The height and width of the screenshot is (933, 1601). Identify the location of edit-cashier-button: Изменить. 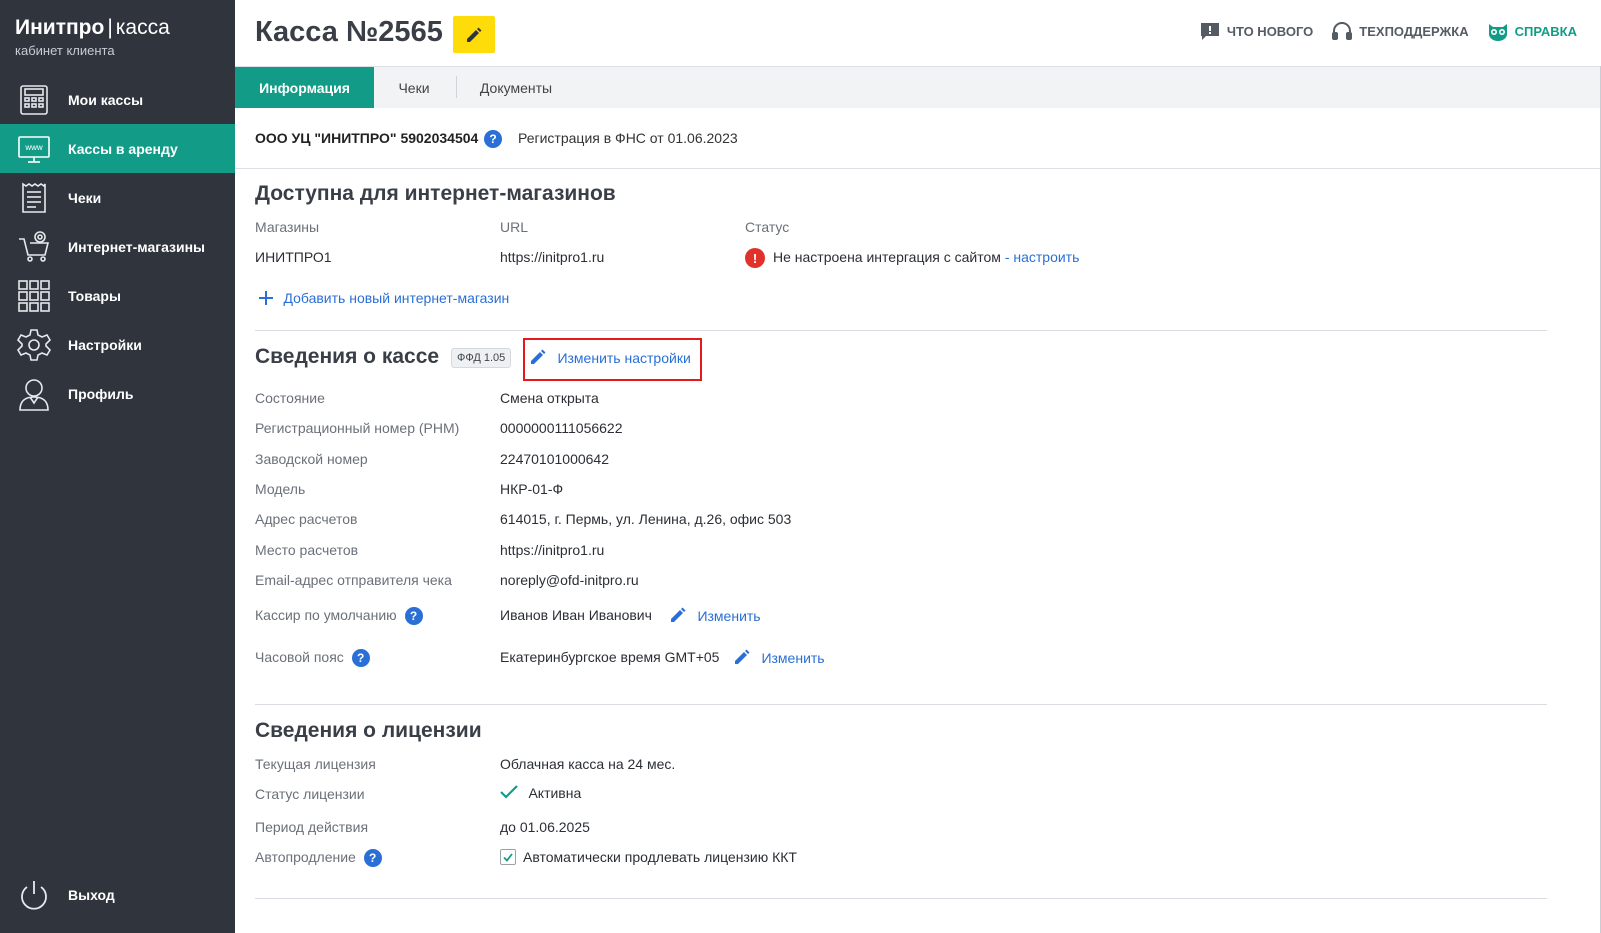
(715, 616).